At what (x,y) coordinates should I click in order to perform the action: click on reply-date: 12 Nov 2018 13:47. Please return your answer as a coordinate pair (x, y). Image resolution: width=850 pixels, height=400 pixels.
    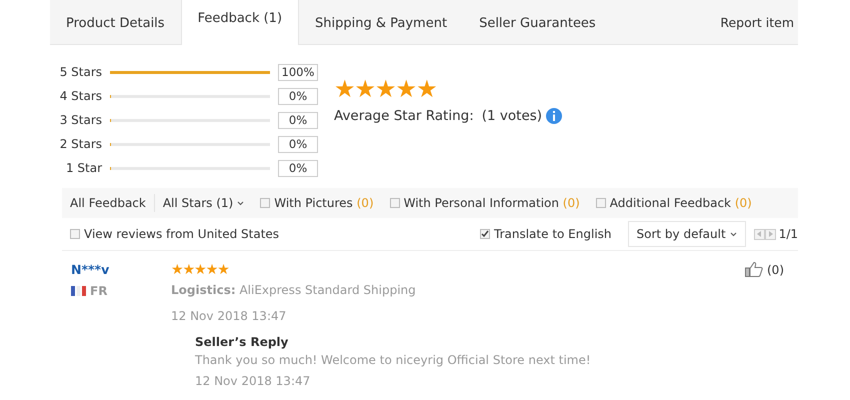
    Looking at the image, I should click on (253, 381).